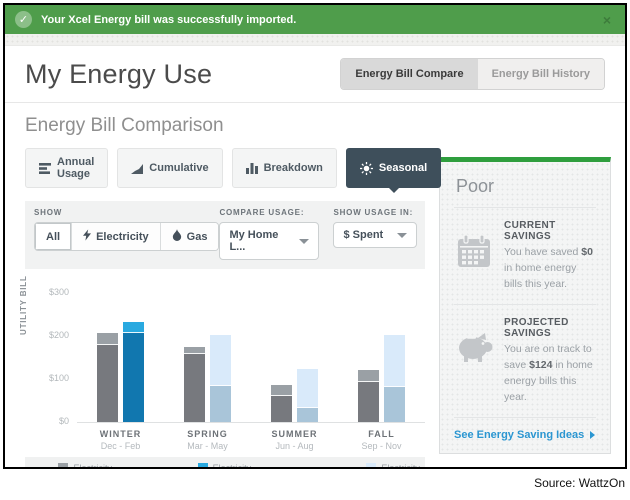 This screenshot has height=500, width=630. What do you see at coordinates (536, 328) in the screenshot?
I see `projected-savings-heading: PROJECTED SAVINGS` at bounding box center [536, 328].